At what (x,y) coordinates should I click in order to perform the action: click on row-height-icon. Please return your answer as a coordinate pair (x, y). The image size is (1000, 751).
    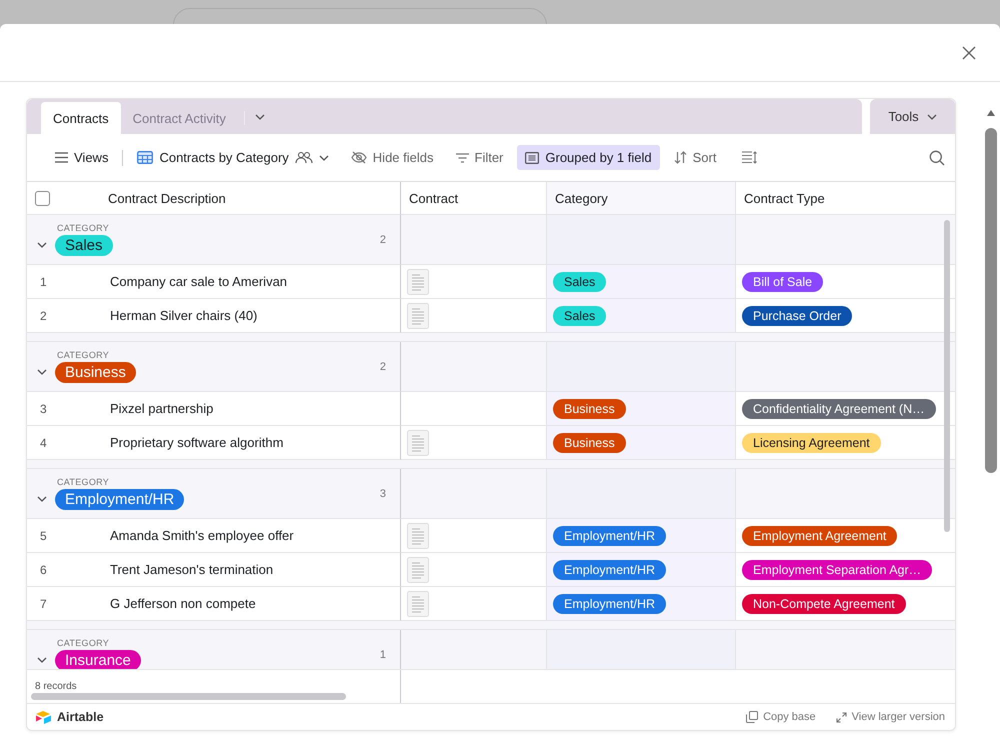
    Looking at the image, I should click on (750, 157).